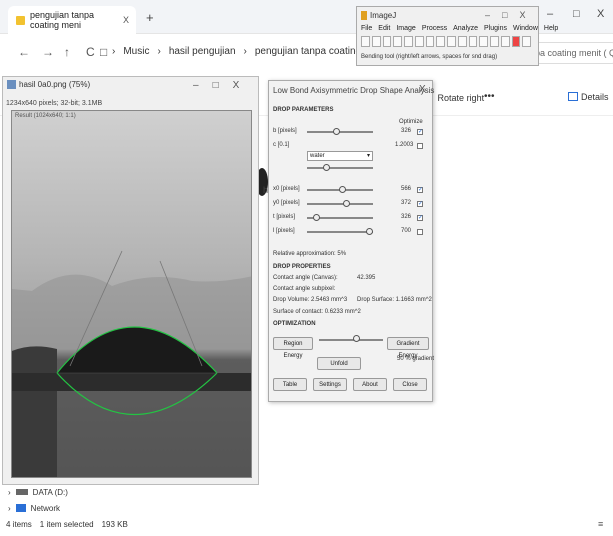 The image size is (613, 536). I want to click on details-button: Details, so click(588, 97).